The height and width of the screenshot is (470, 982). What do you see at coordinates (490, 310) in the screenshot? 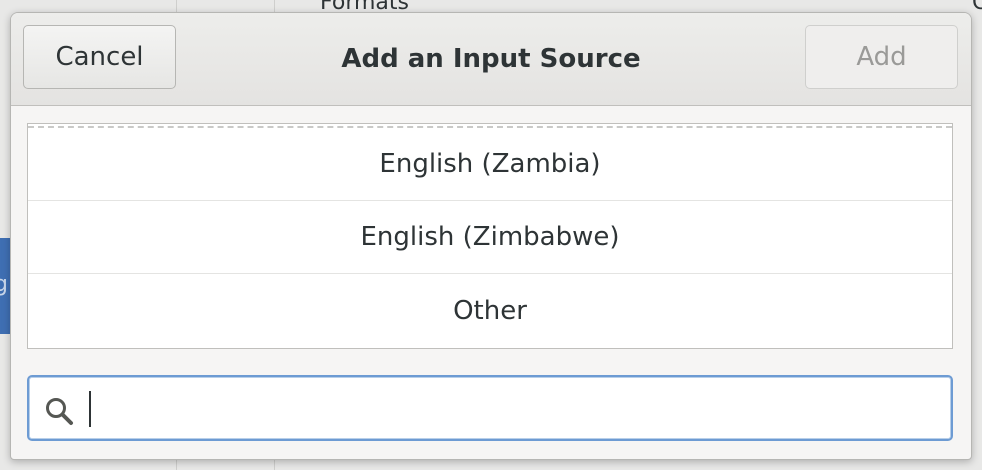
I see `list-item-other: Other` at bounding box center [490, 310].